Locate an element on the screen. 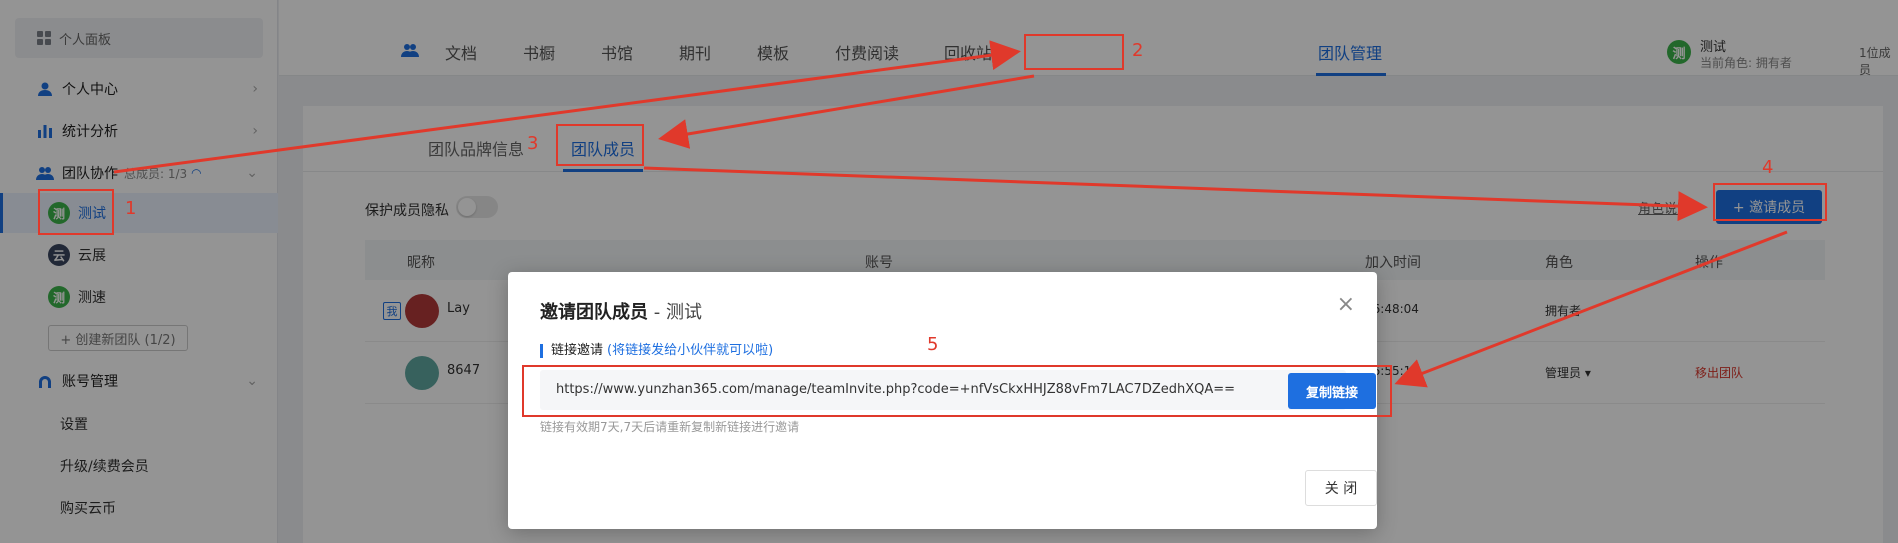  close-button: 关 闭 is located at coordinates (1341, 488).